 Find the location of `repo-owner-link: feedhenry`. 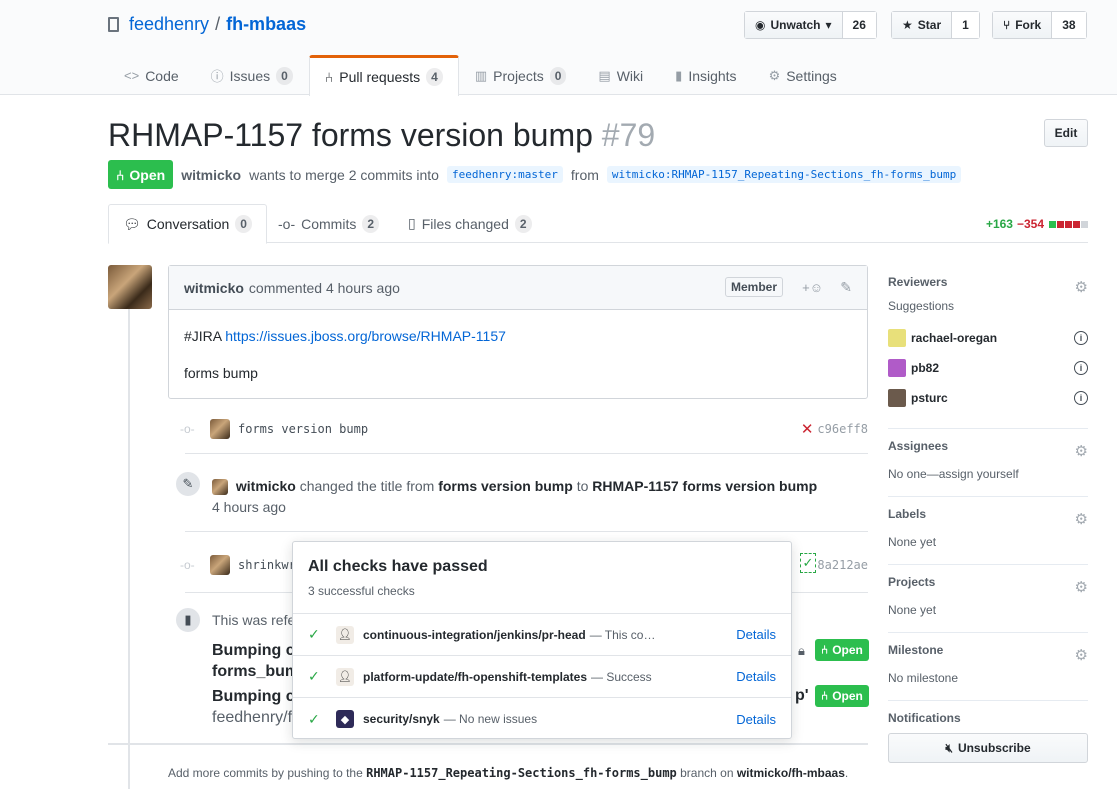

repo-owner-link: feedhenry is located at coordinates (169, 24).